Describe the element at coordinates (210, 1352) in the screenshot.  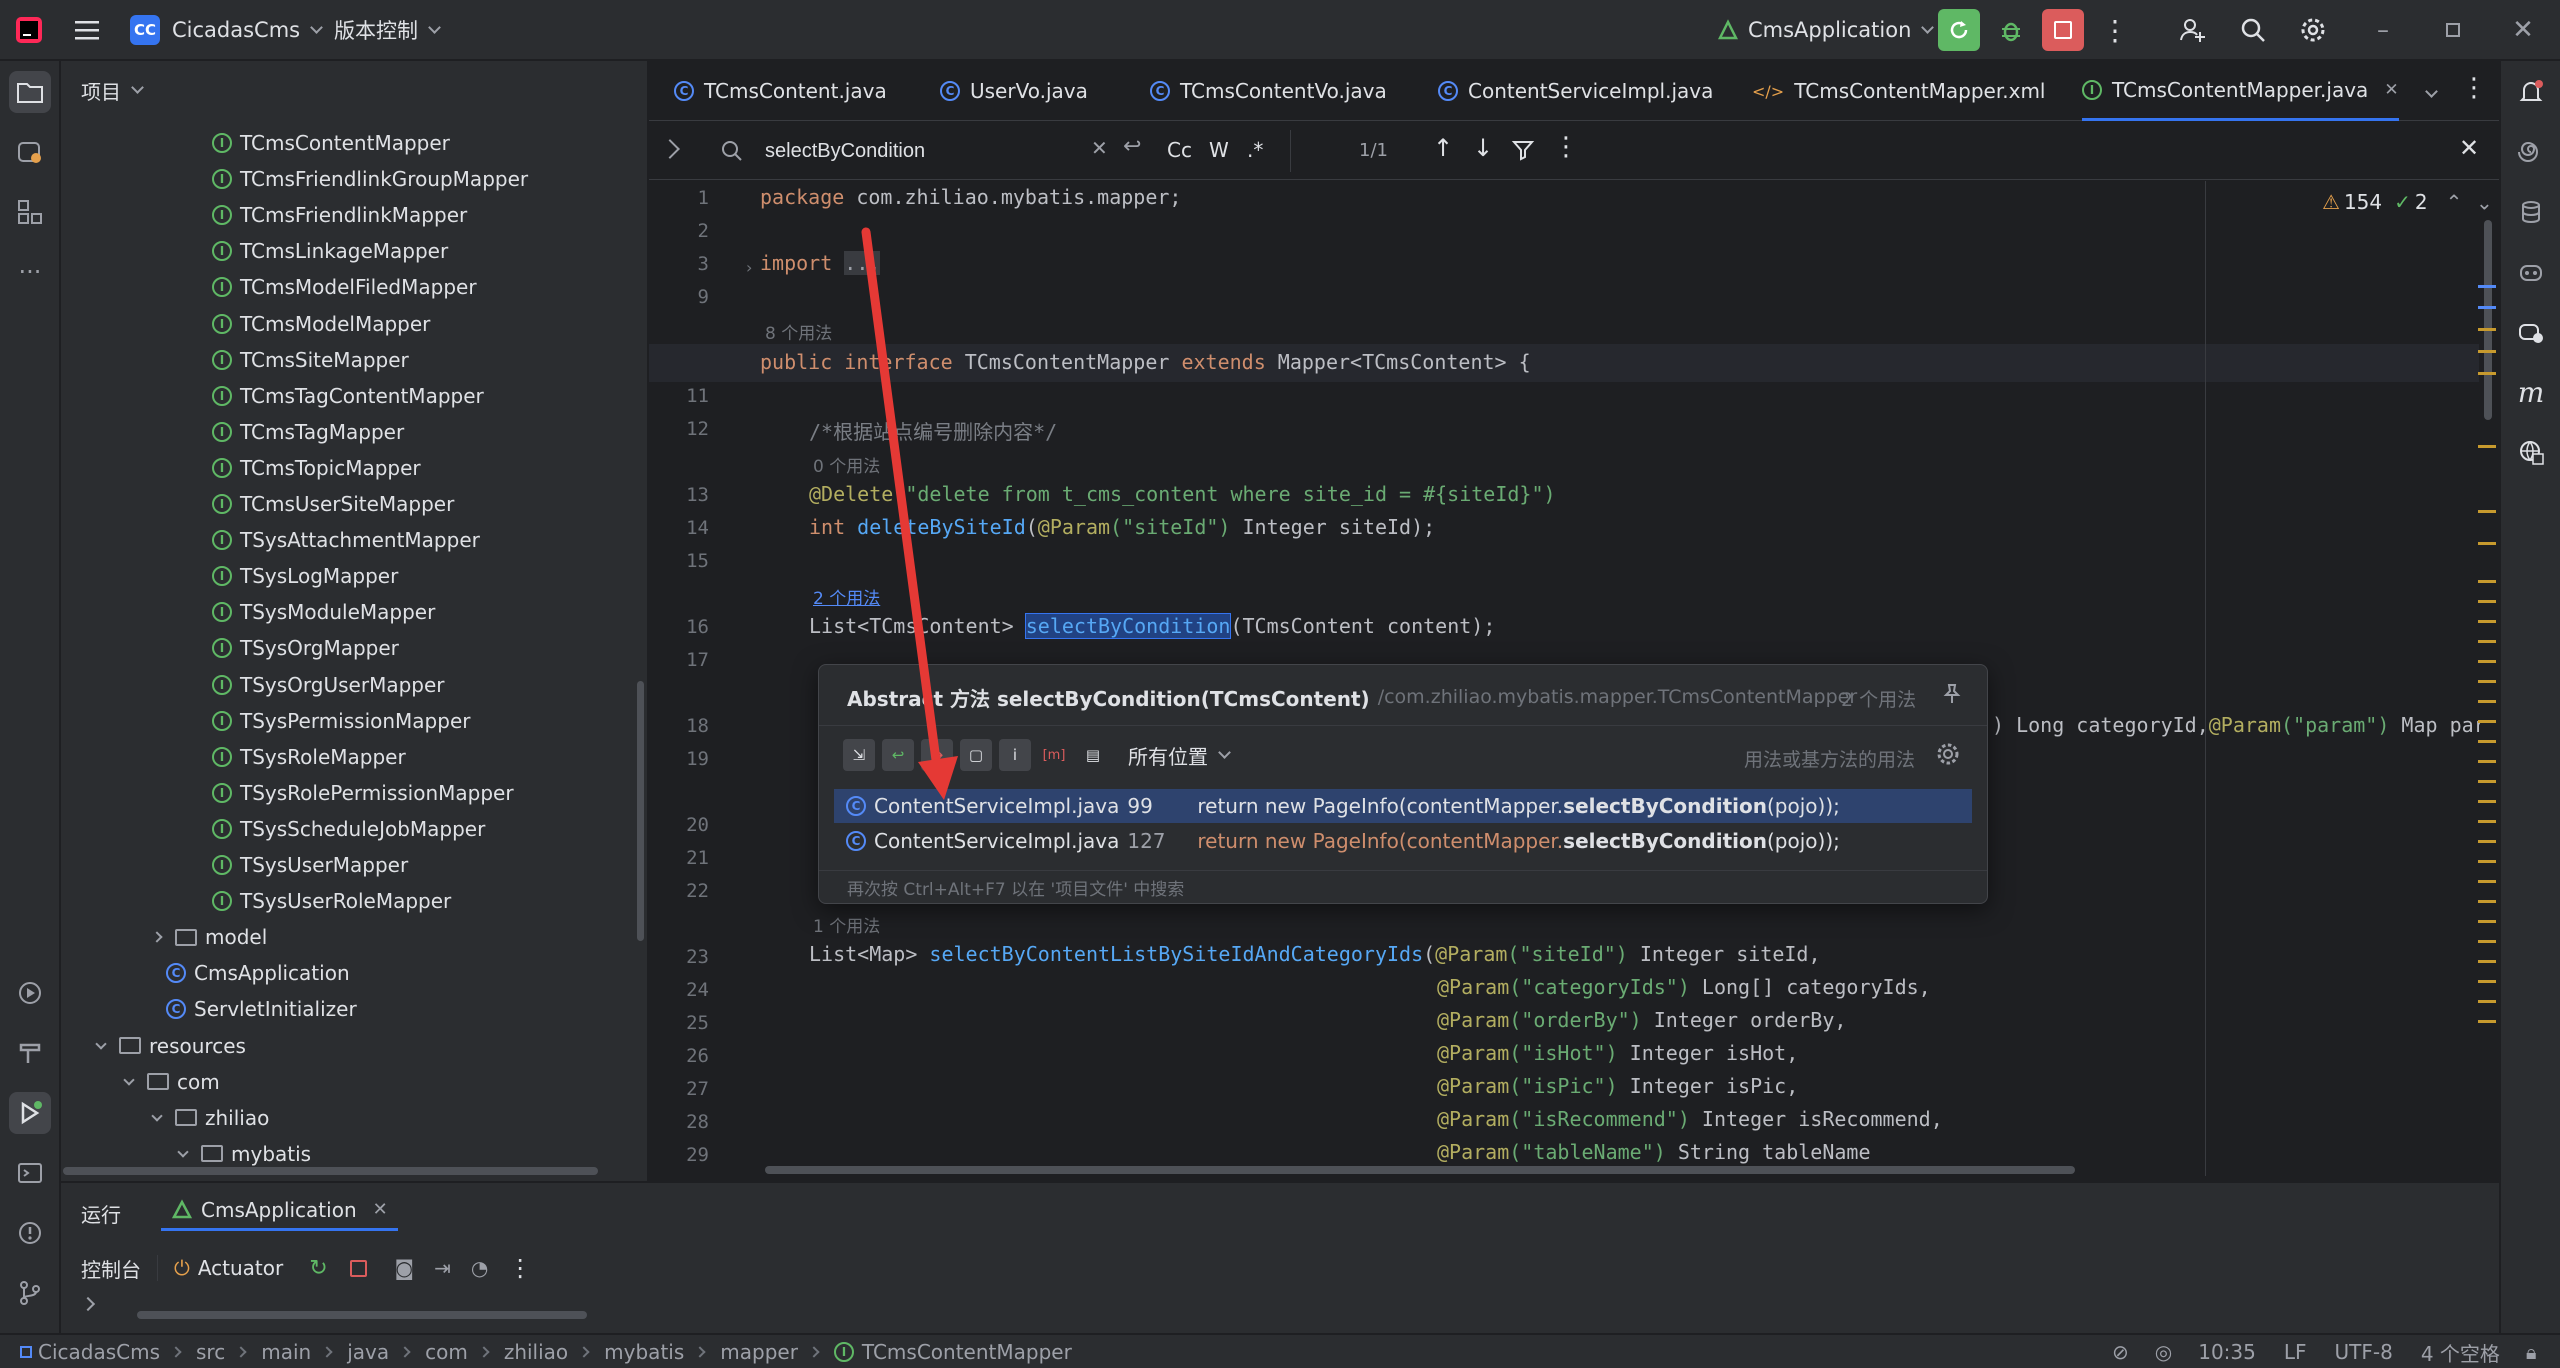
I see `breadcrumb-item: src` at that location.